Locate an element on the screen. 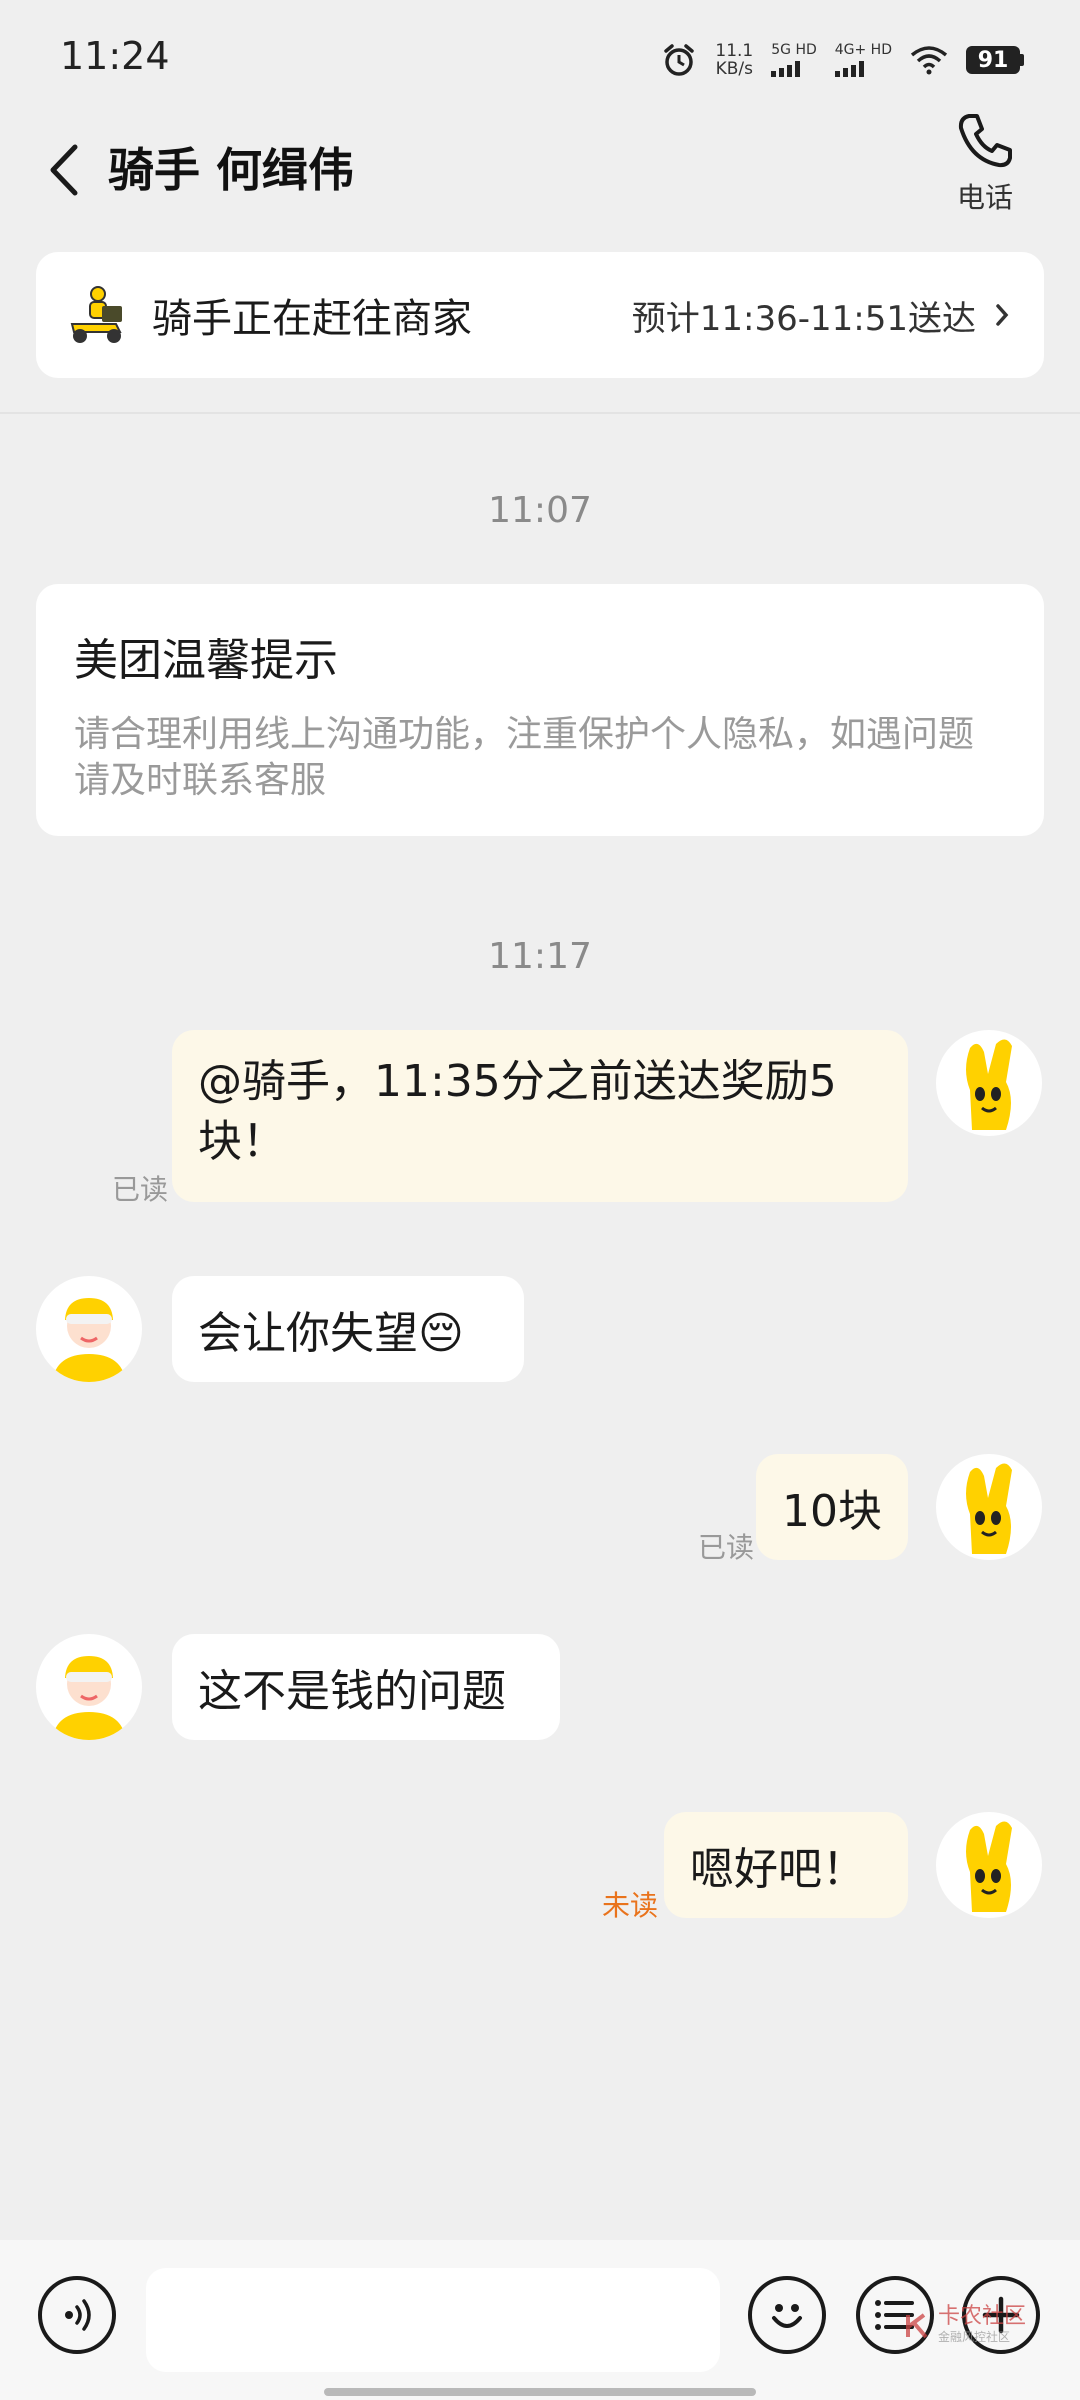 The width and height of the screenshot is (1080, 2400). message-bubble-incoming: 这不是钱的问题 is located at coordinates (366, 1687).